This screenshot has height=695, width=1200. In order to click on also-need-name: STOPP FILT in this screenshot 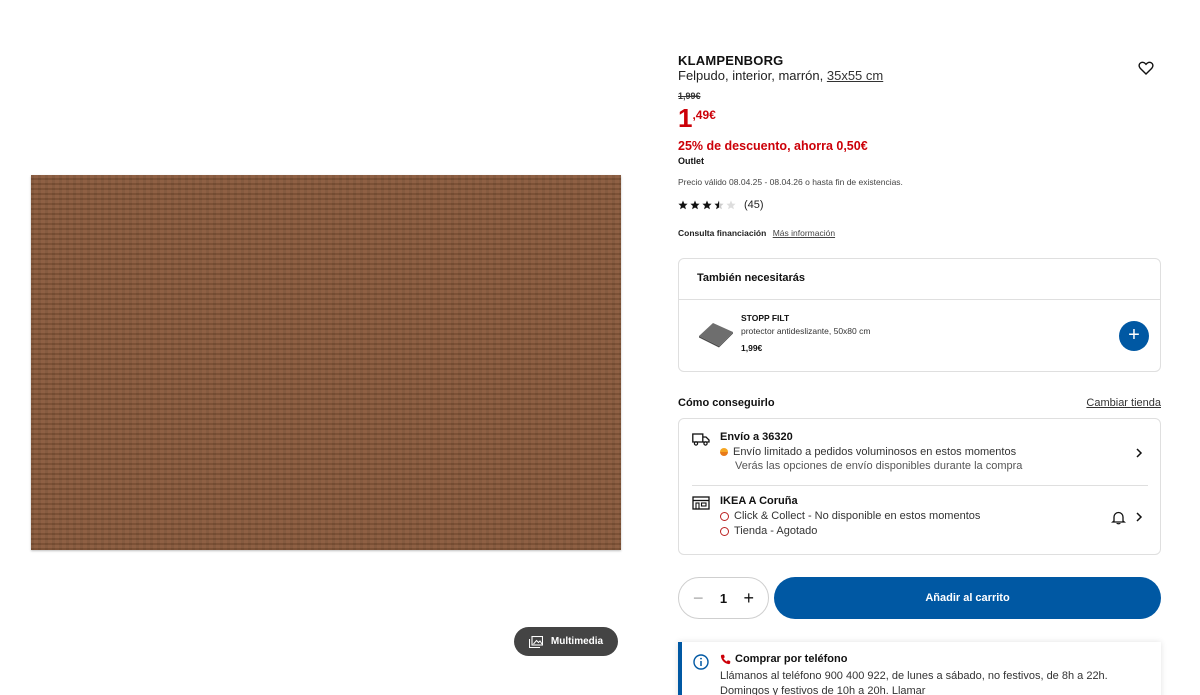, I will do `click(765, 318)`.